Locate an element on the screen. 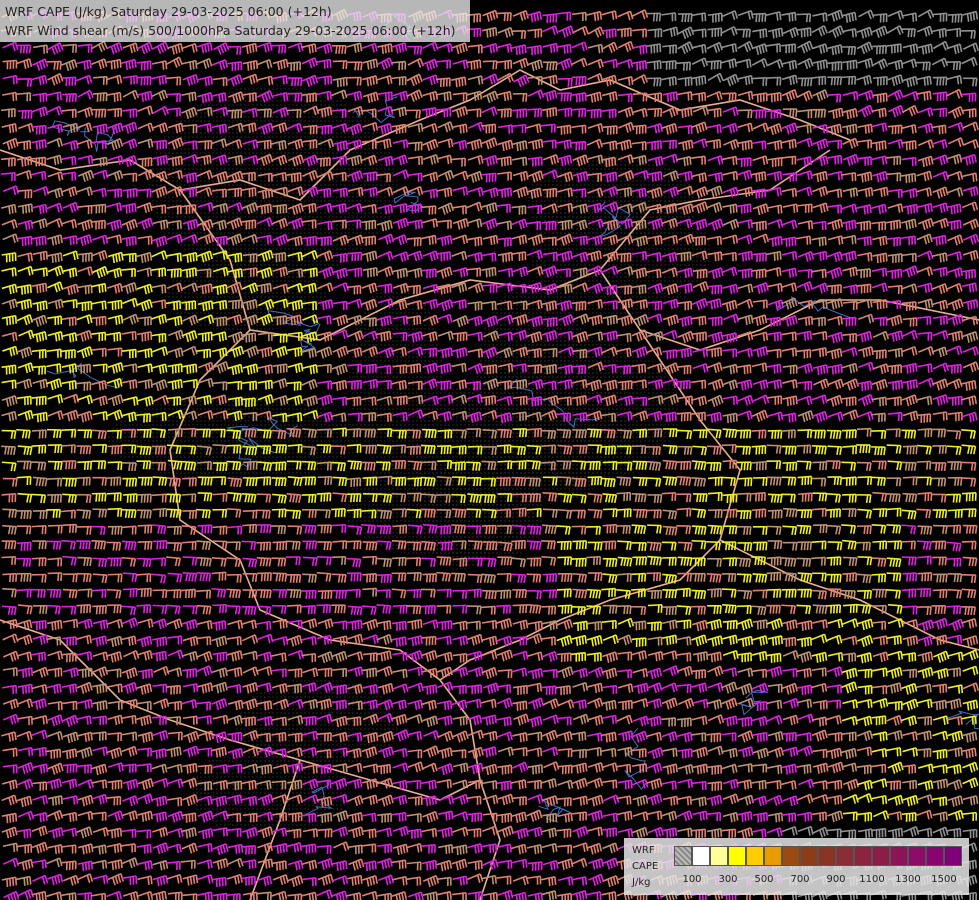  legend-label-unit: J/kg is located at coordinates (641, 882).